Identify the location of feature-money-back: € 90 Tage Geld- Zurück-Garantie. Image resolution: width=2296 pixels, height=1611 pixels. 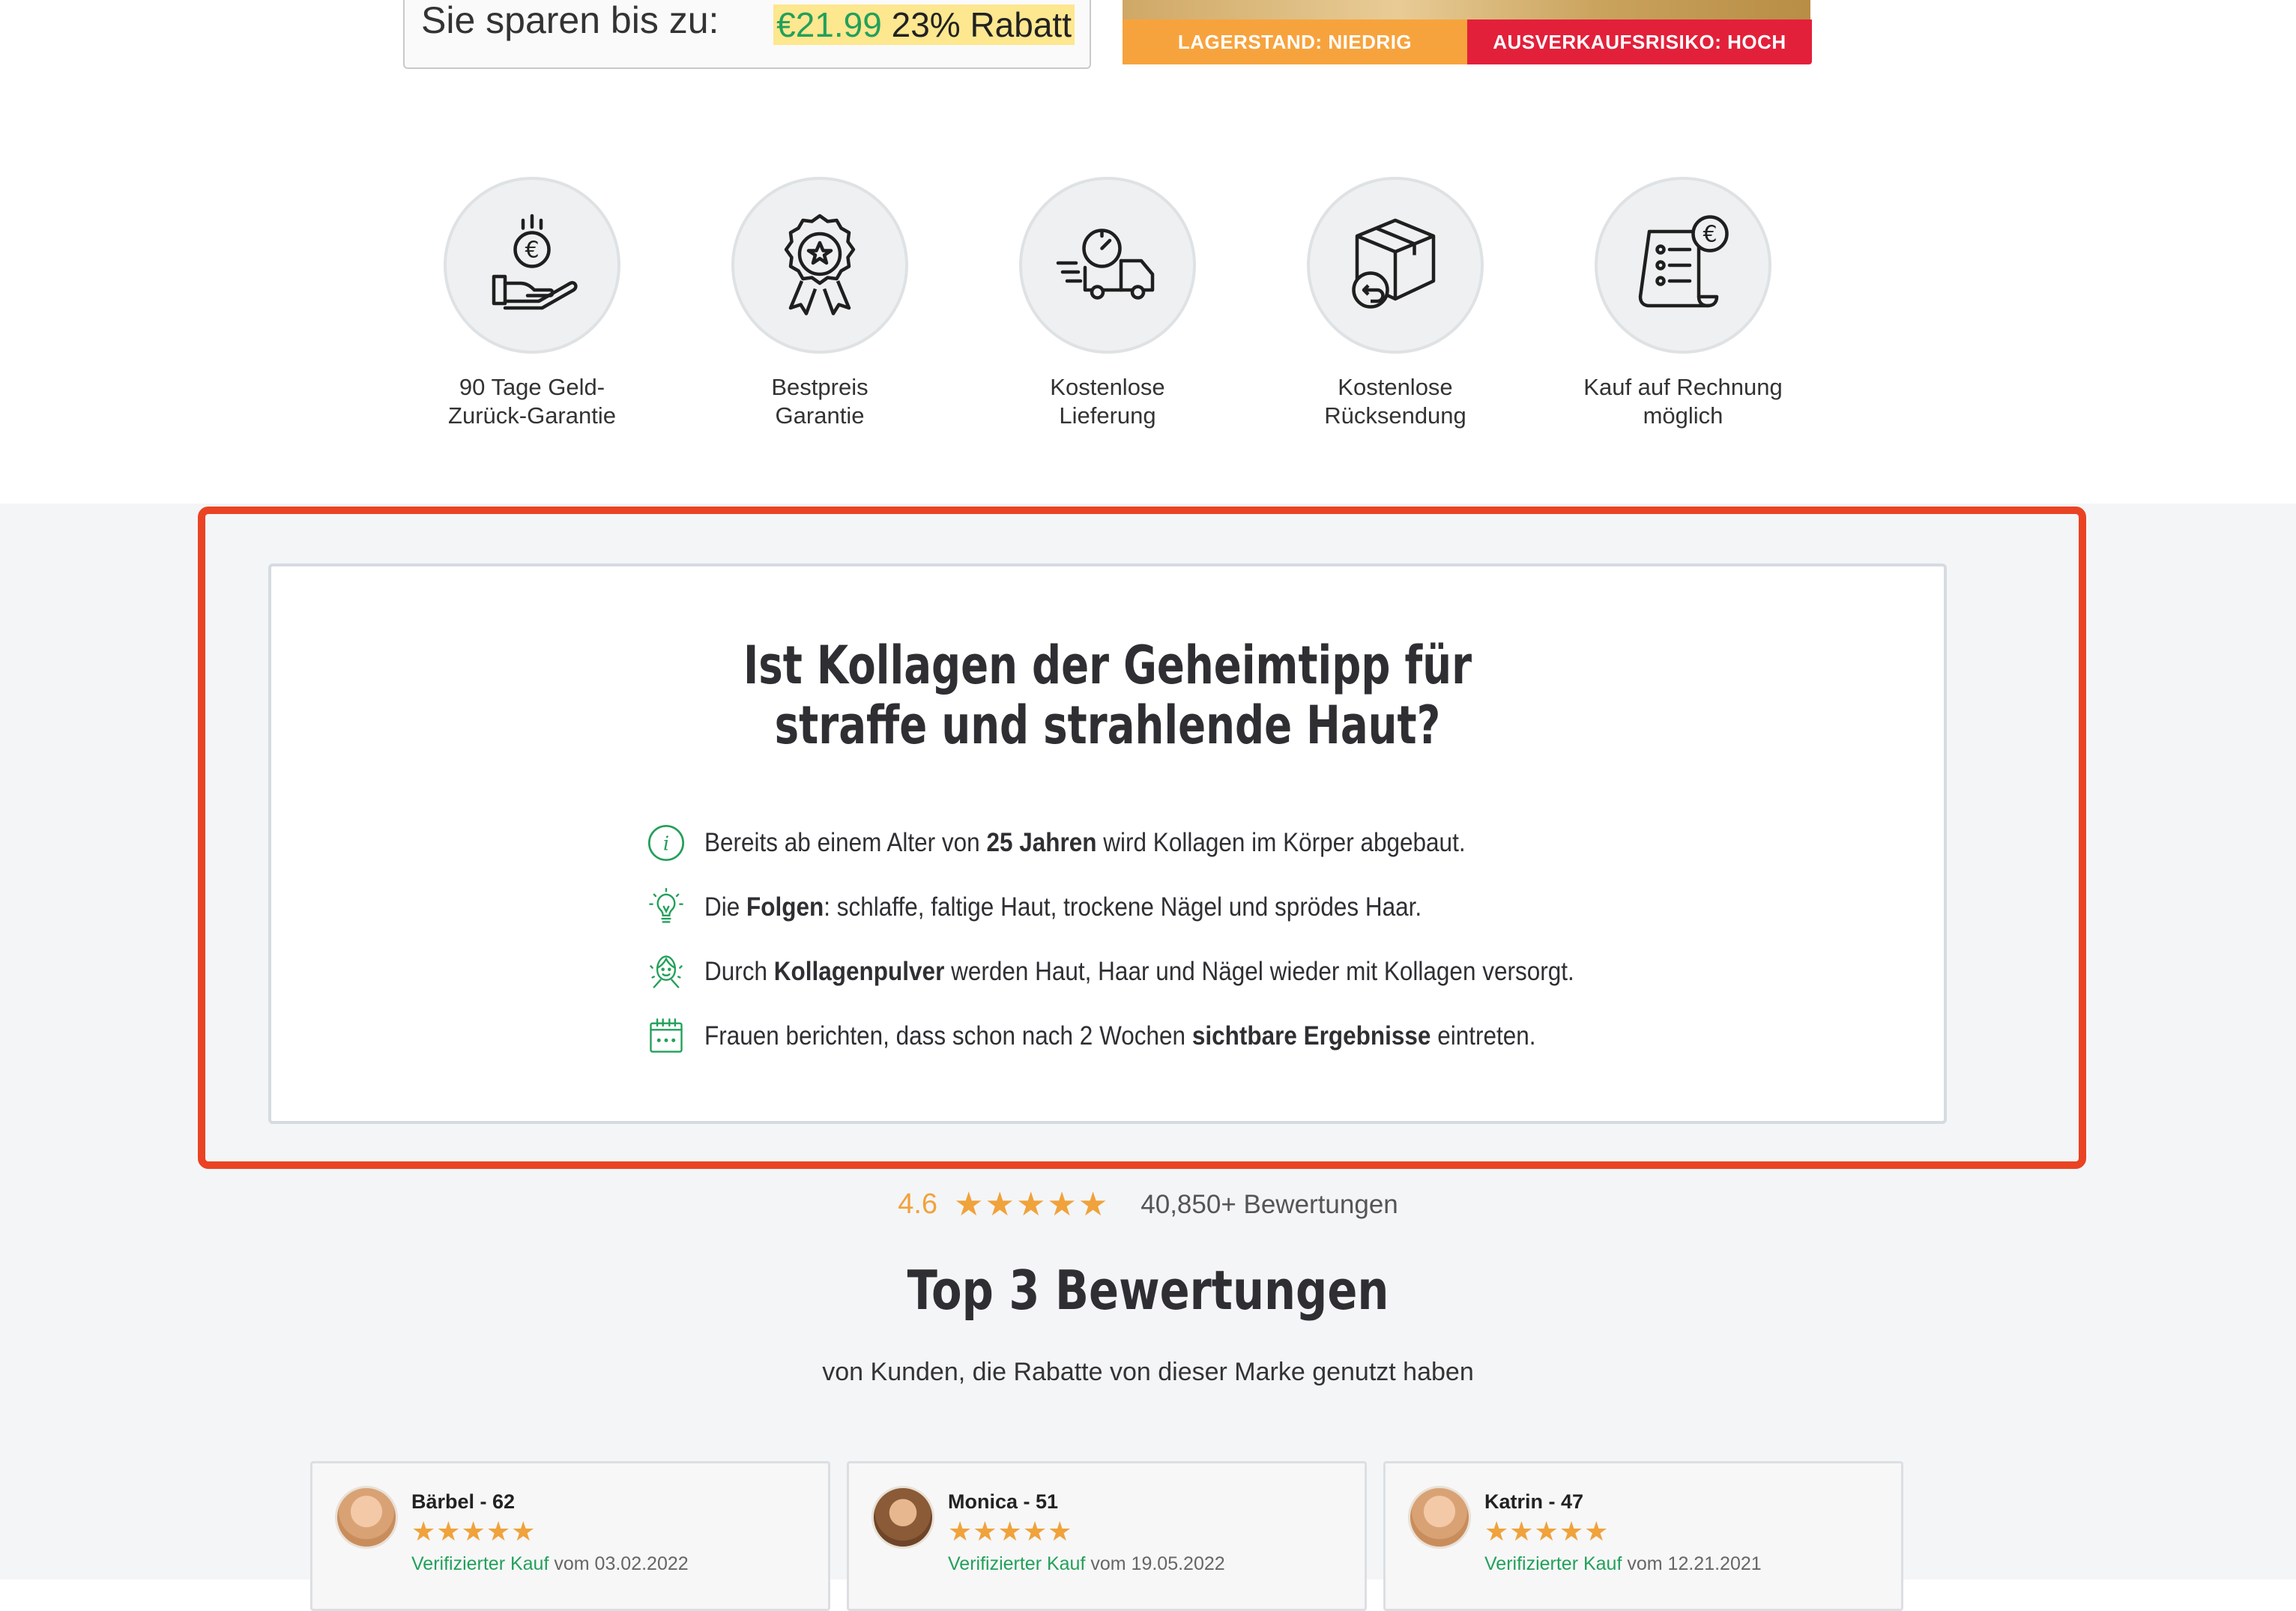
(532, 303).